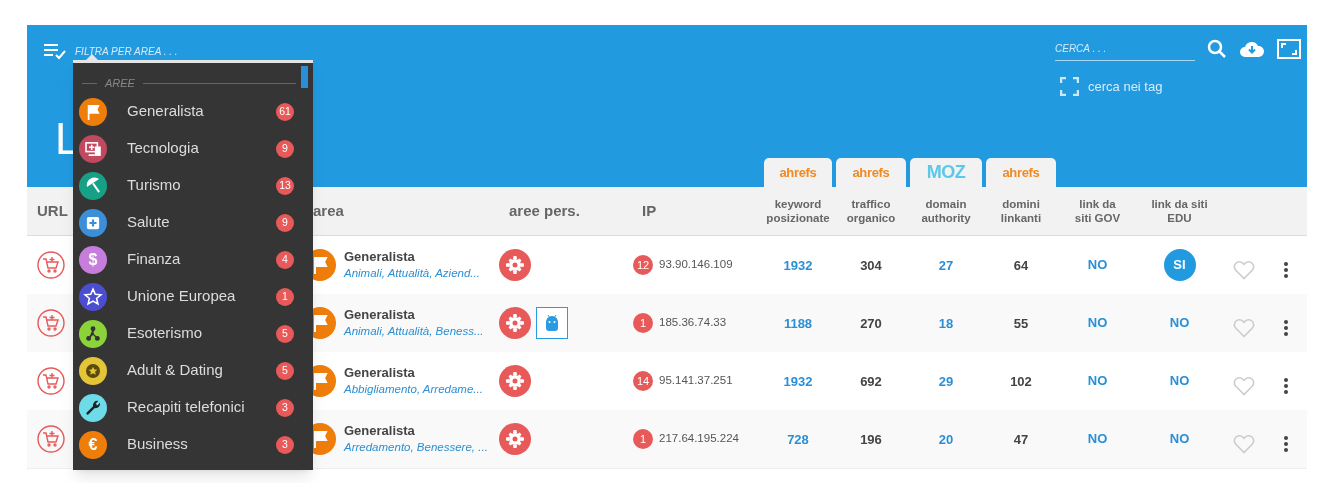  What do you see at coordinates (55, 51) in the screenshot?
I see `filter-list-icon` at bounding box center [55, 51].